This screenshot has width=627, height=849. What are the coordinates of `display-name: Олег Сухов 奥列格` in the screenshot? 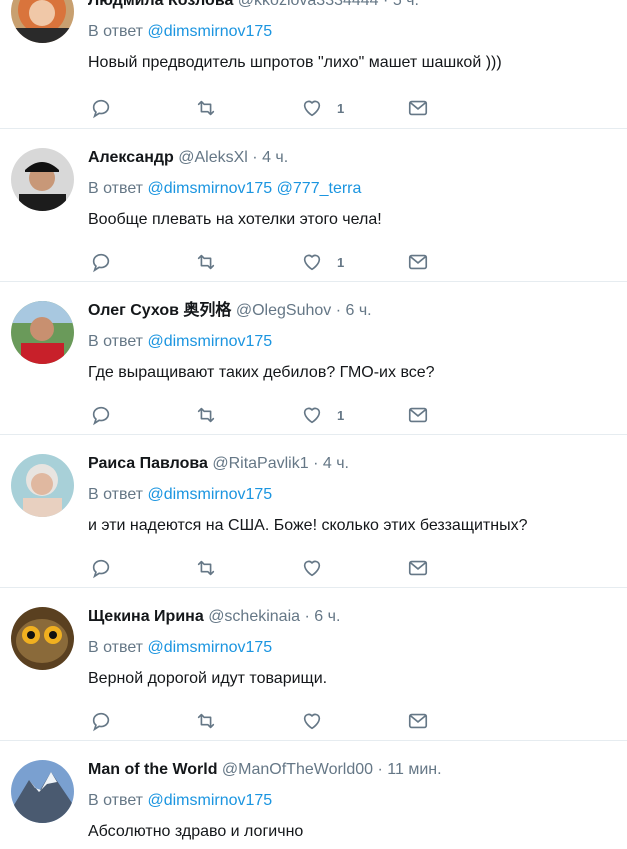 It's located at (159, 310).